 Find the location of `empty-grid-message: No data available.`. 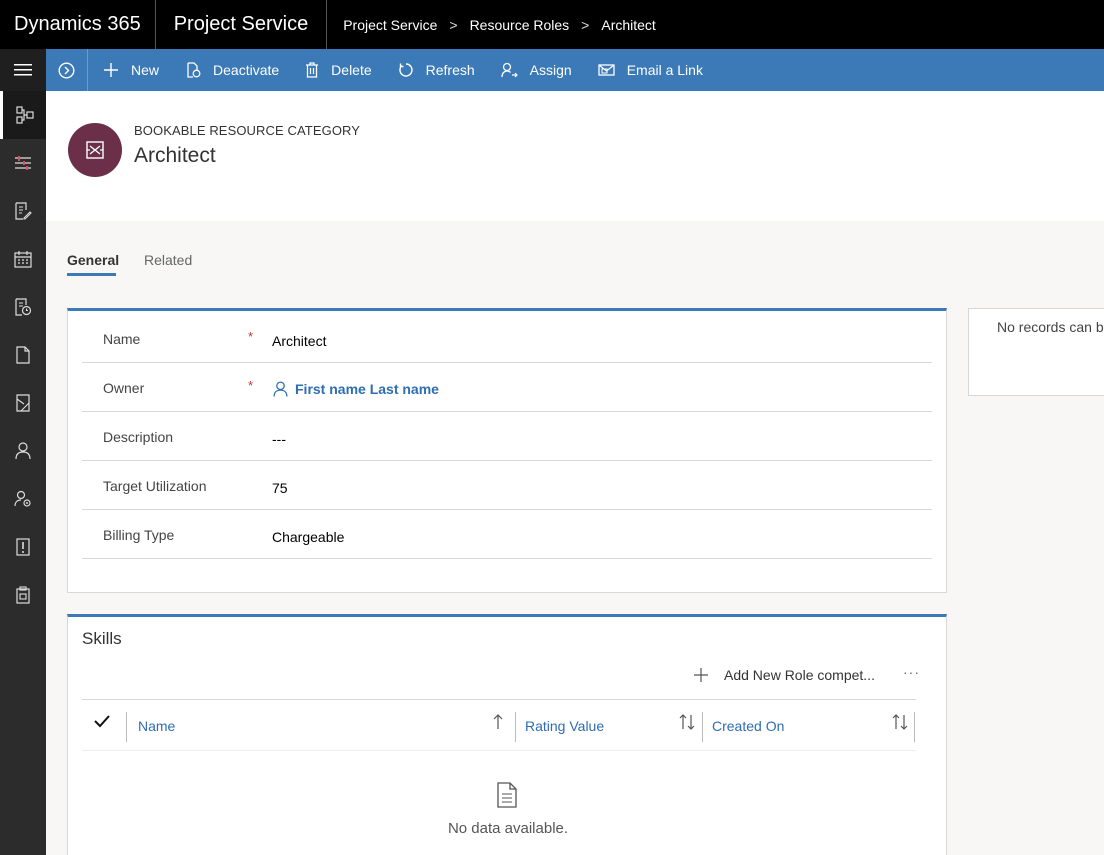

empty-grid-message: No data available. is located at coordinates (508, 828).